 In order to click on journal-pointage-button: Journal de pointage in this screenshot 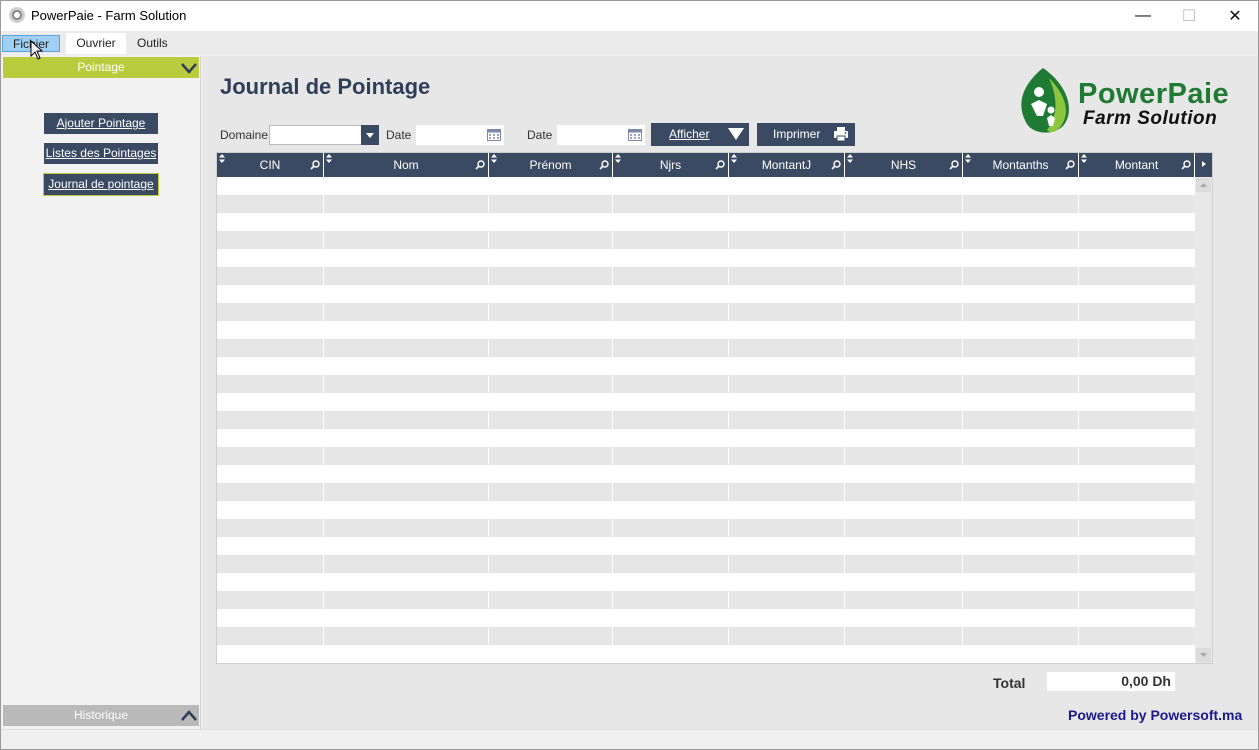, I will do `click(101, 184)`.